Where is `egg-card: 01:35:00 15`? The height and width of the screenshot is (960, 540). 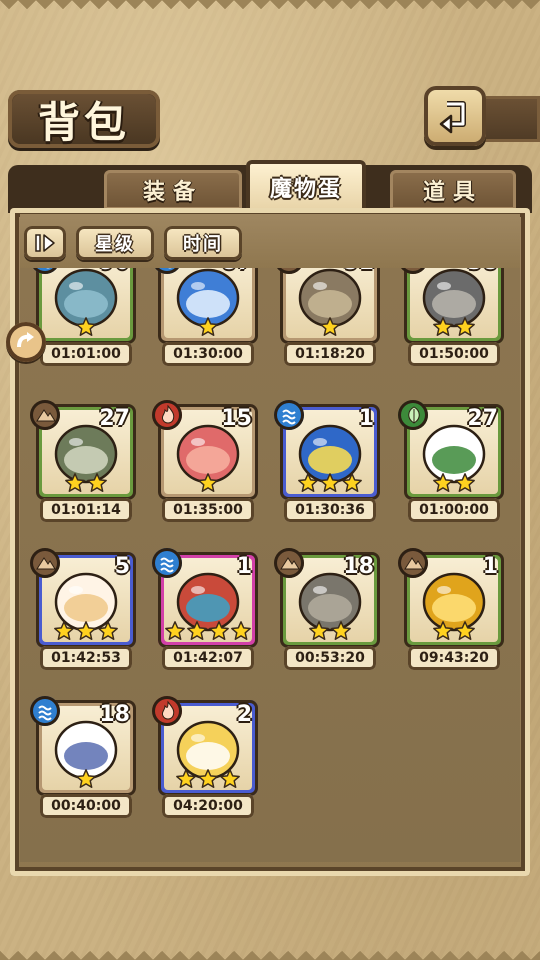
egg-card: 01:35:00 15 is located at coordinates (205, 463).